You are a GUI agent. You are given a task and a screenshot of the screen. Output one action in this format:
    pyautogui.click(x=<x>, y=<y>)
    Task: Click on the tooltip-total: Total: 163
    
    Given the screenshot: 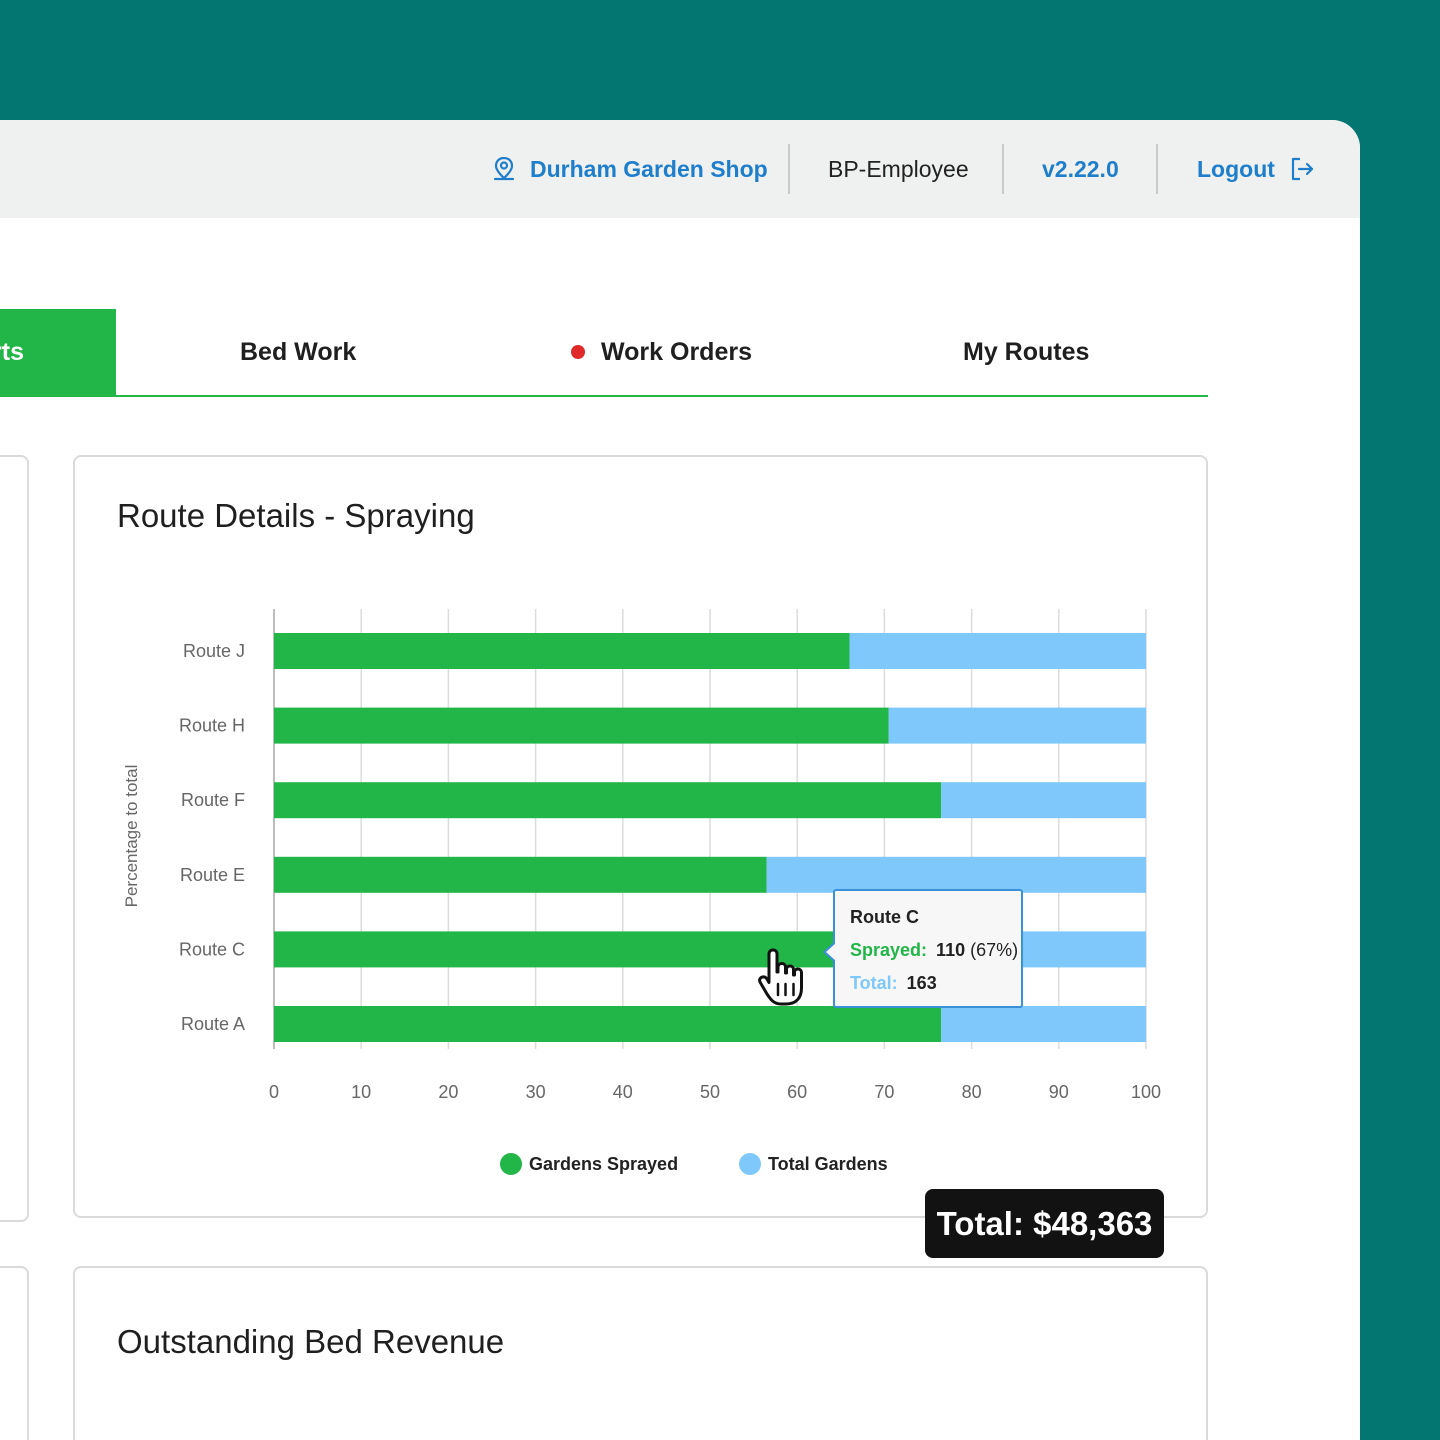 What is the action you would take?
    pyautogui.click(x=893, y=983)
    